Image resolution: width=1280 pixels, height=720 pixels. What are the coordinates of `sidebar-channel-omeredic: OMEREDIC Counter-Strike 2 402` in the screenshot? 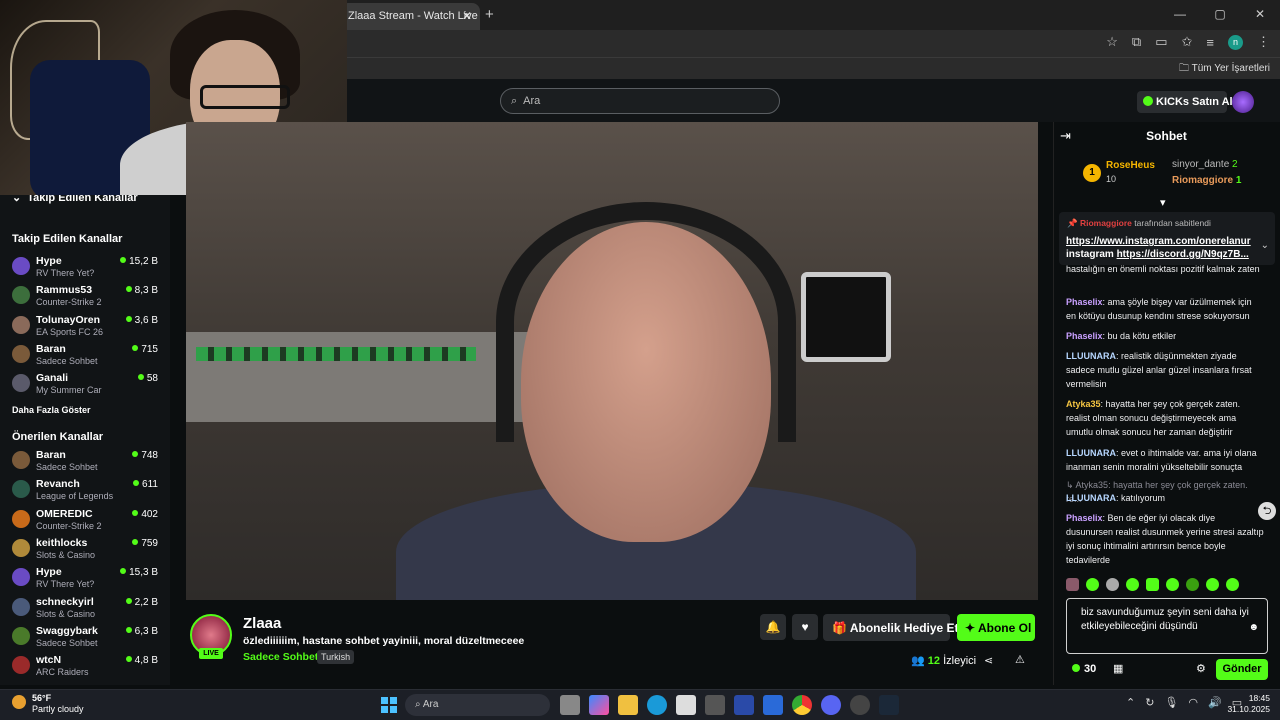 It's located at (85, 520).